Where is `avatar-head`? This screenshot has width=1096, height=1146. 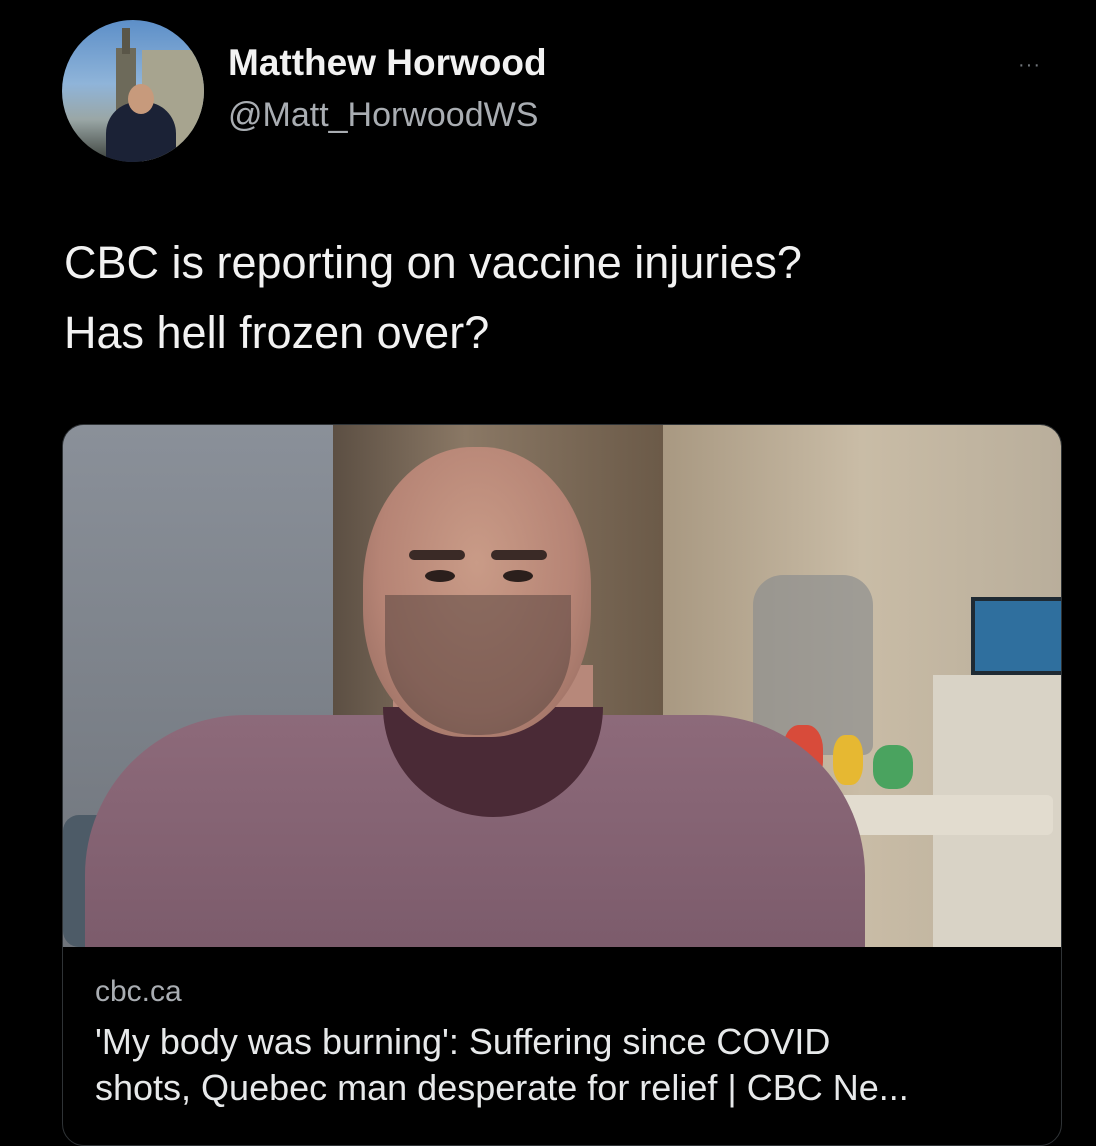 avatar-head is located at coordinates (141, 99).